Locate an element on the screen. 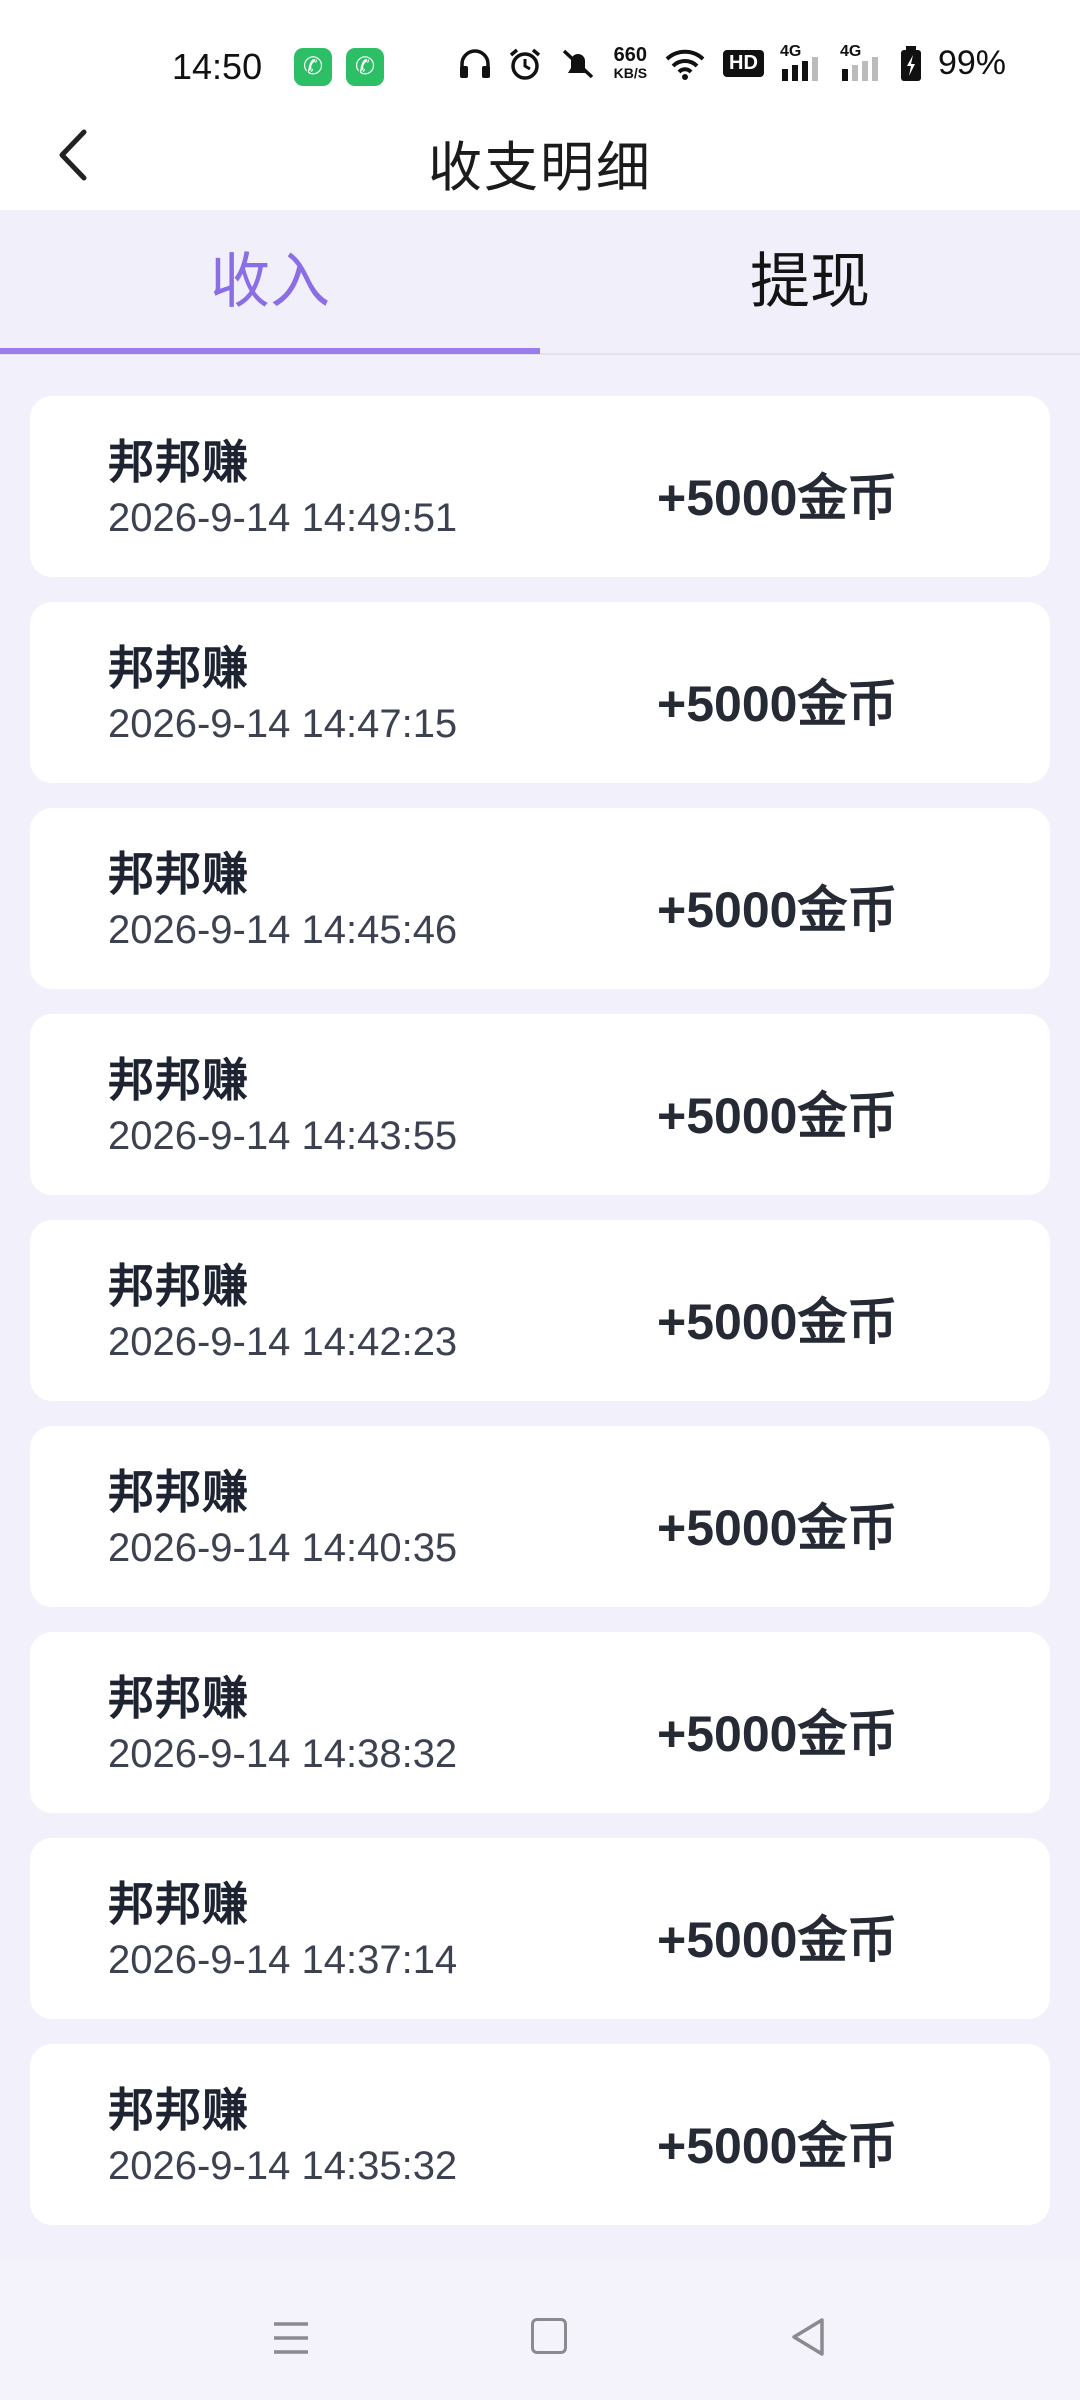 This screenshot has height=2400, width=1080. list-item: 邦邦赚 2026-9-14 14:43:55 +5000金币 is located at coordinates (540, 1104).